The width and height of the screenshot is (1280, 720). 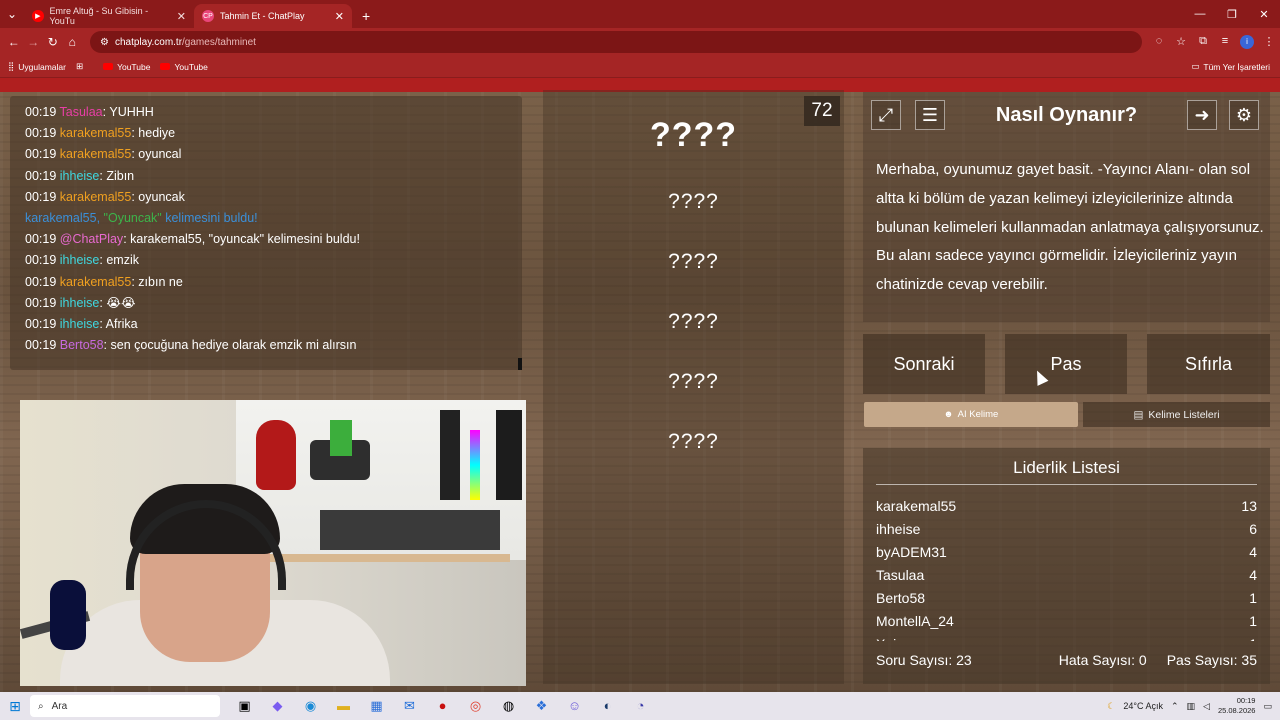 I want to click on new-tab-icon: +, so click(x=366, y=18).